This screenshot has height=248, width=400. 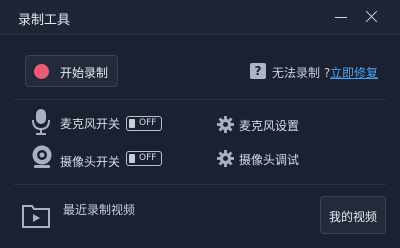 I want to click on recent-recordings-label: 最近录制视频, so click(x=99, y=210).